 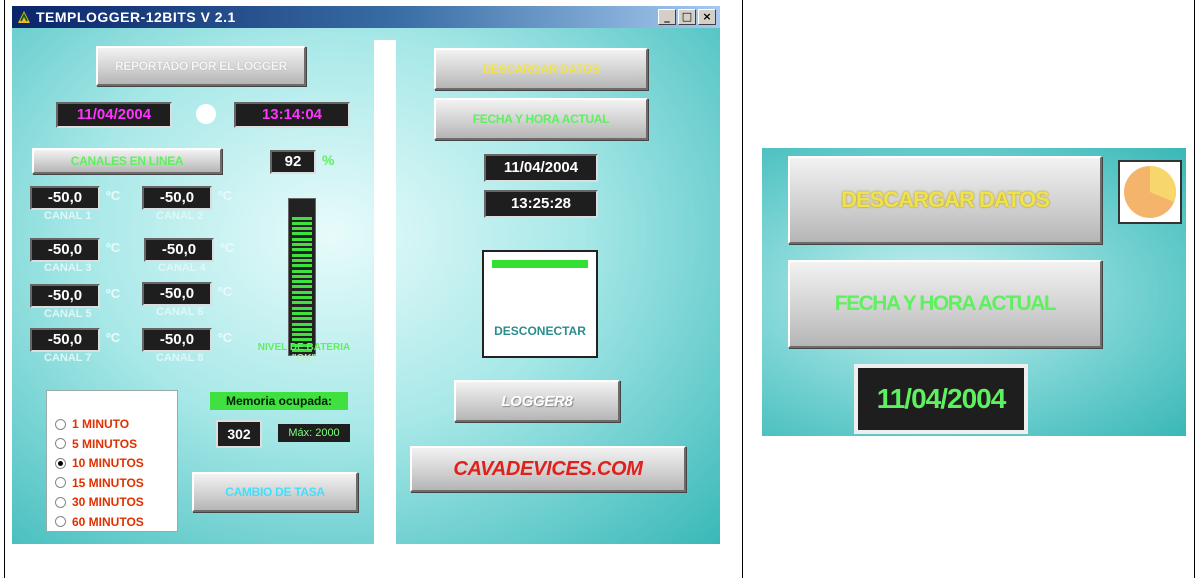 I want to click on title-bar: TEMPLOGGER-12BITS V 2.1 _ □ ×, so click(x=366, y=17).